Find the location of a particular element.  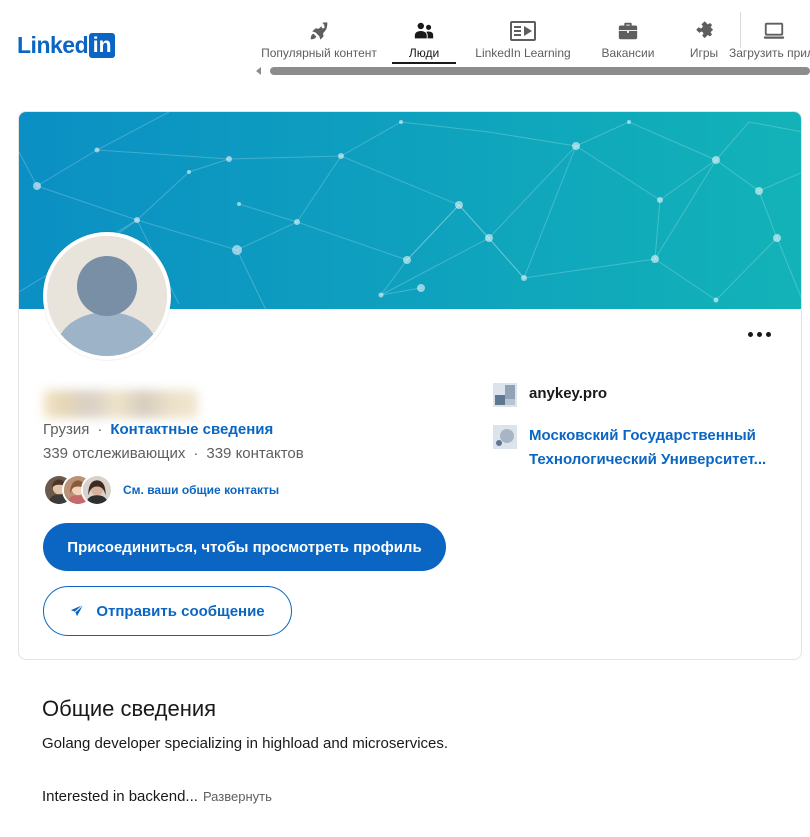

nav-item-linkedin-learning: LinkedIn Learning is located at coordinates (523, 40).